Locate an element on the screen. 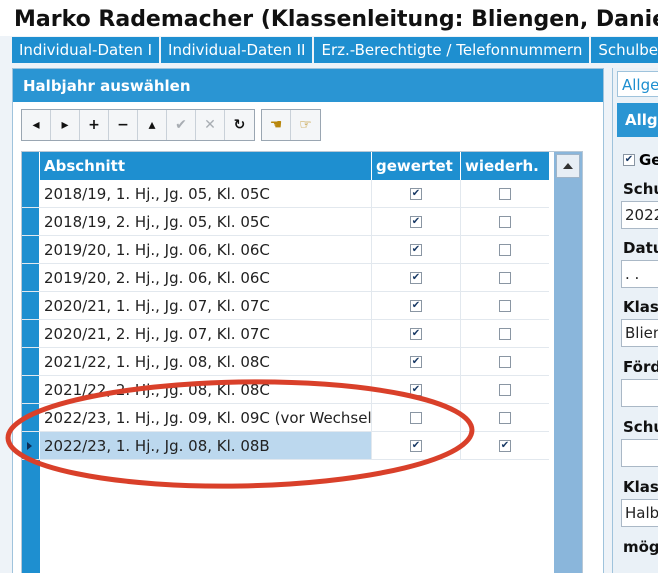 The height and width of the screenshot is (573, 658). add-button: + is located at coordinates (94, 125).